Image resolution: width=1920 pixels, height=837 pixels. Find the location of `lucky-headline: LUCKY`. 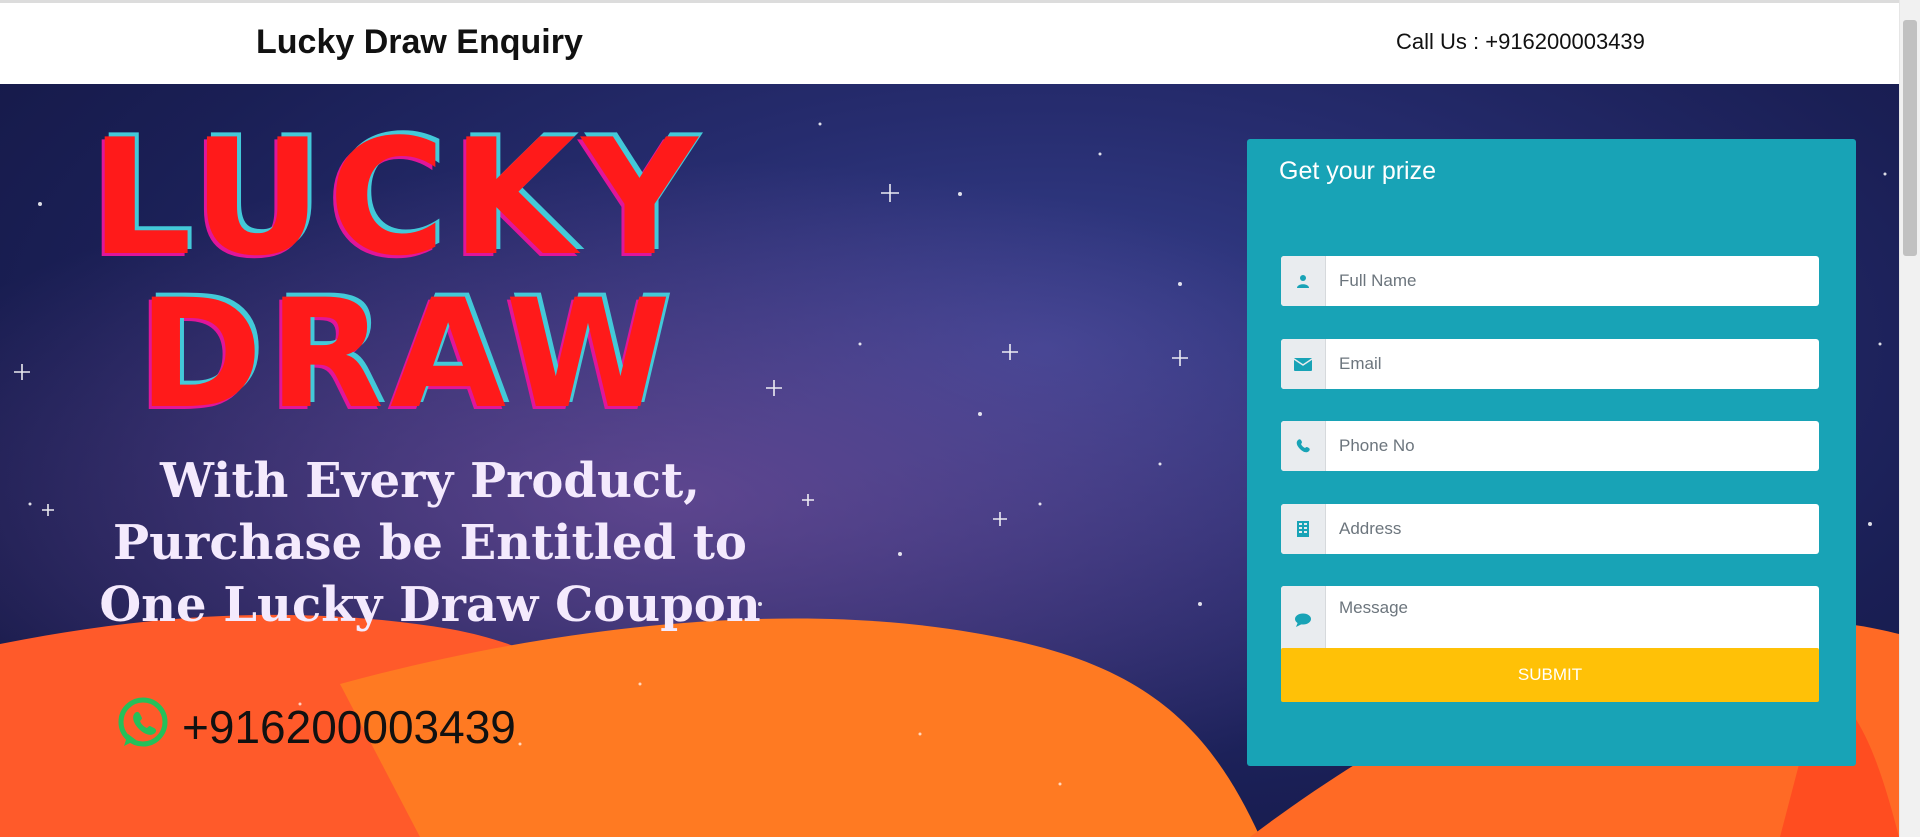

lucky-headline: LUCKY is located at coordinates (397, 197).